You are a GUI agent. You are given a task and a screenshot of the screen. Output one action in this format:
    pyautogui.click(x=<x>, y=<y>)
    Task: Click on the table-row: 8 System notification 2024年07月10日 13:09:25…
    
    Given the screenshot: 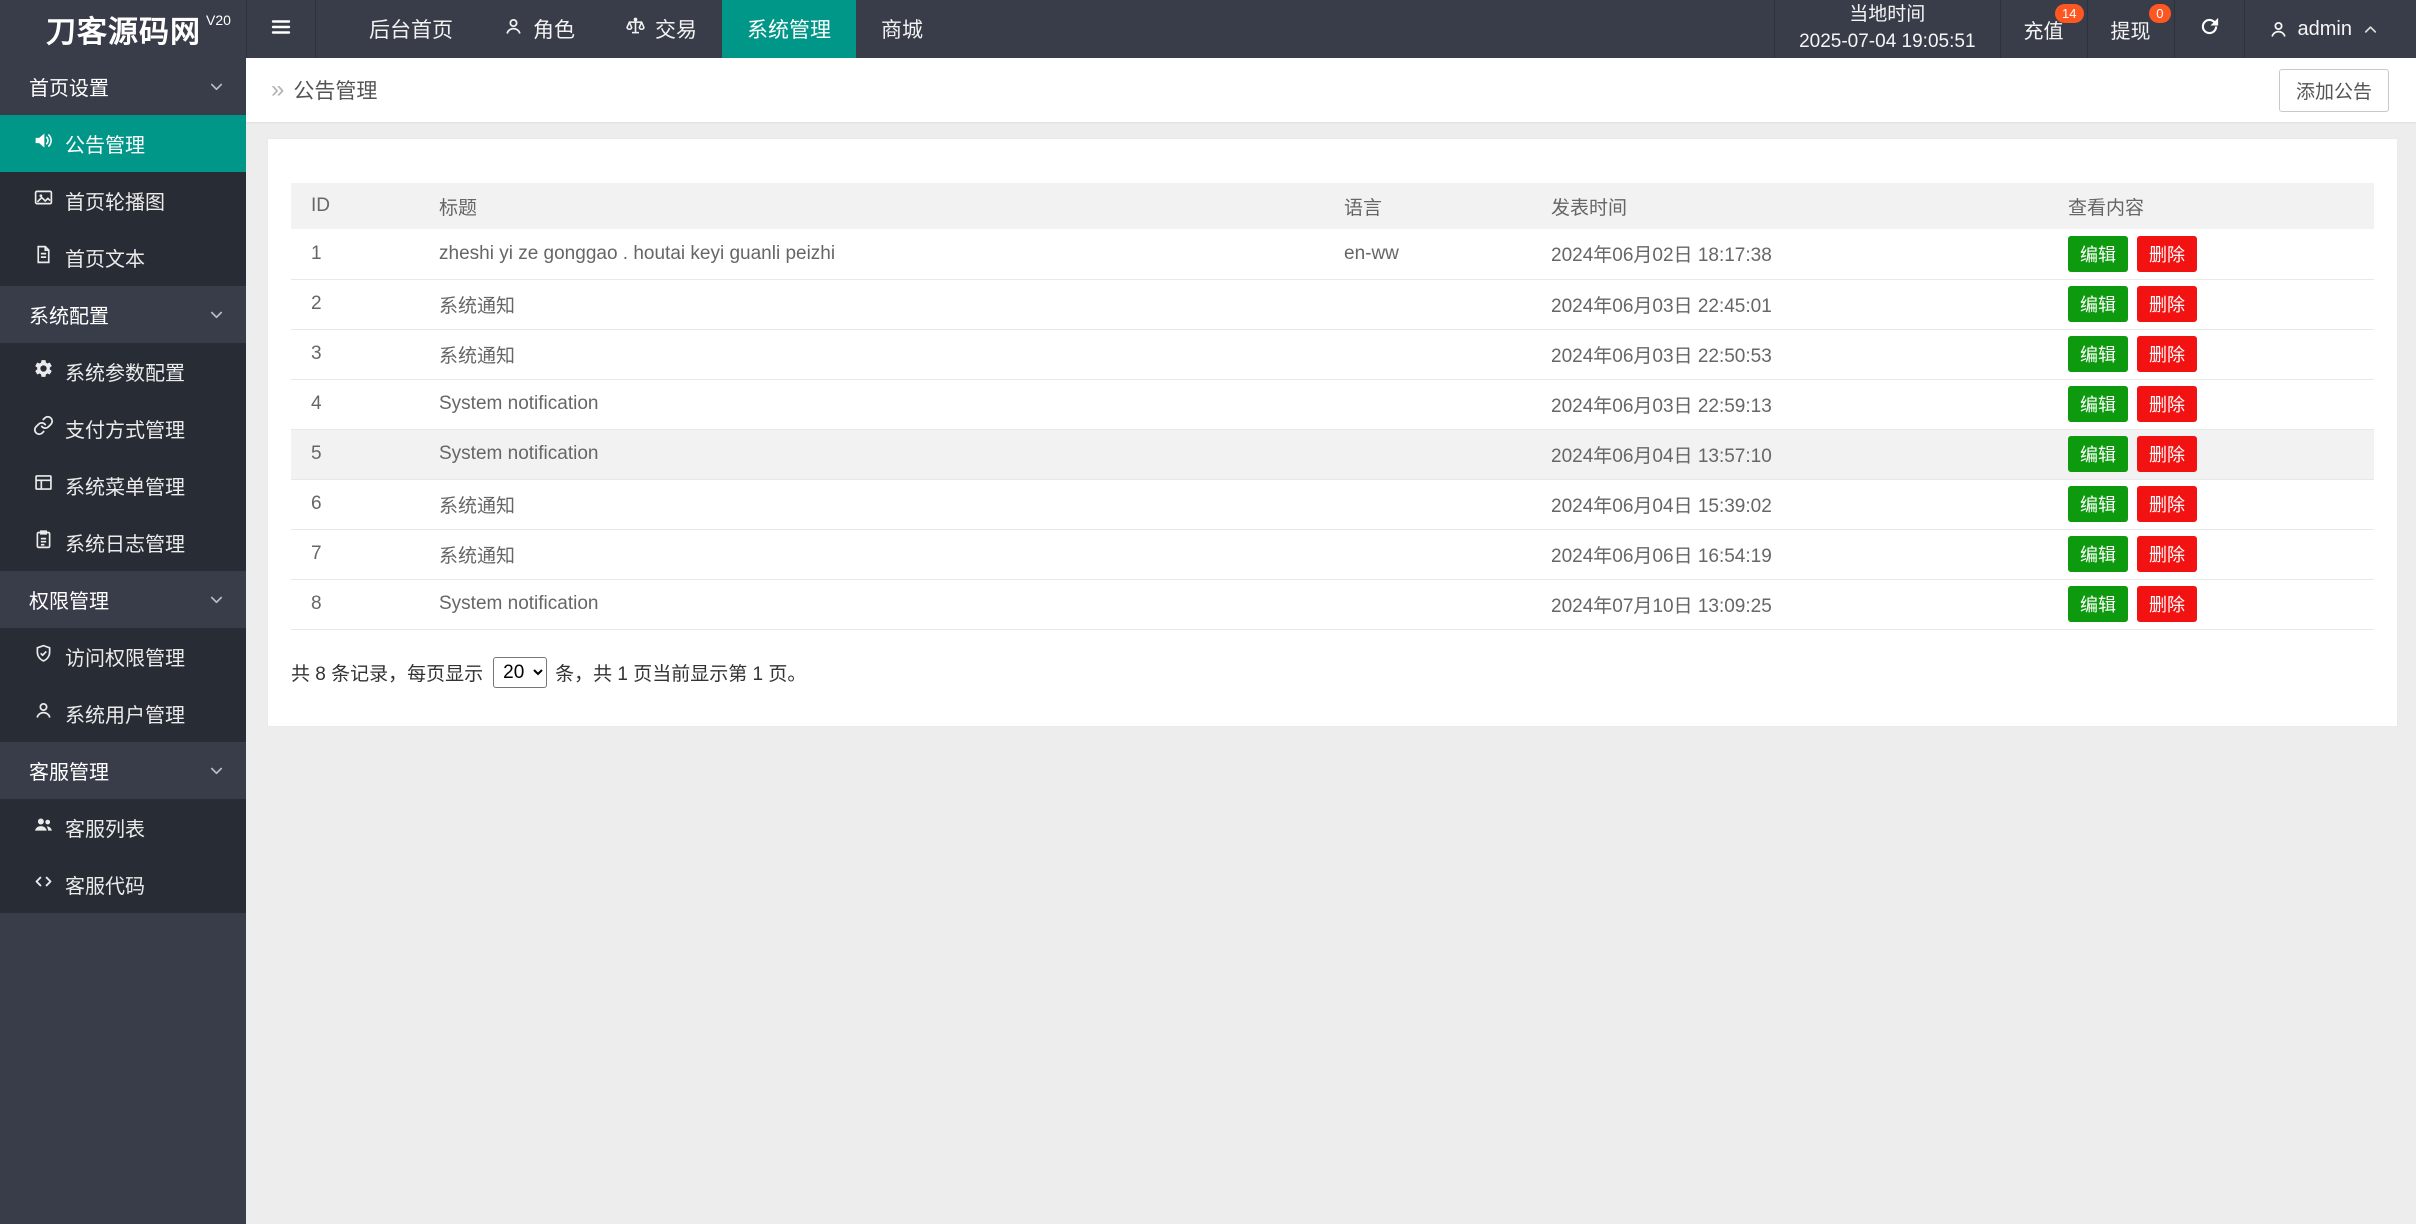 What is the action you would take?
    pyautogui.click(x=1332, y=604)
    